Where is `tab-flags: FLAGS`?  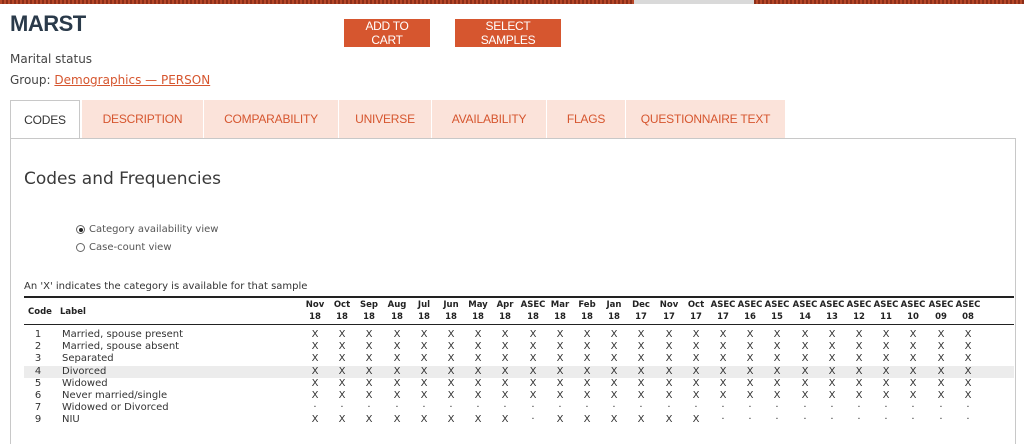 tab-flags: FLAGS is located at coordinates (586, 119).